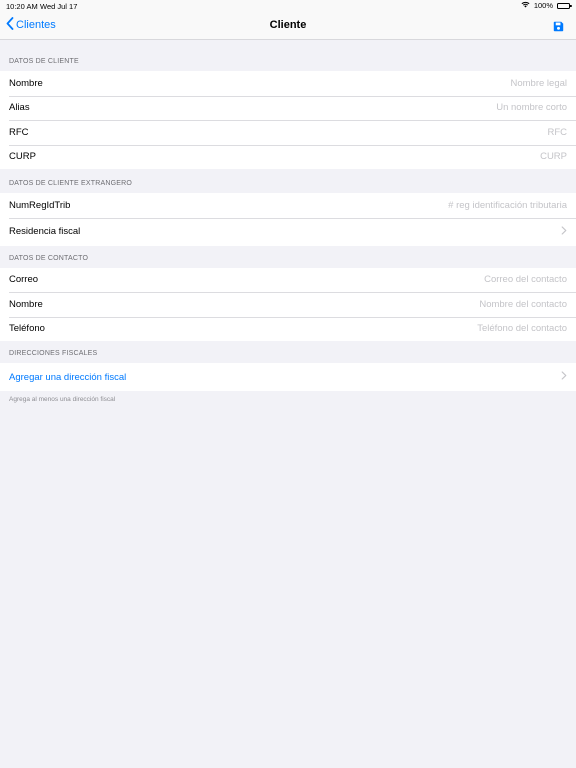  What do you see at coordinates (288, 231) in the screenshot?
I see `residencia-fiscal-row: Residencia fiscal` at bounding box center [288, 231].